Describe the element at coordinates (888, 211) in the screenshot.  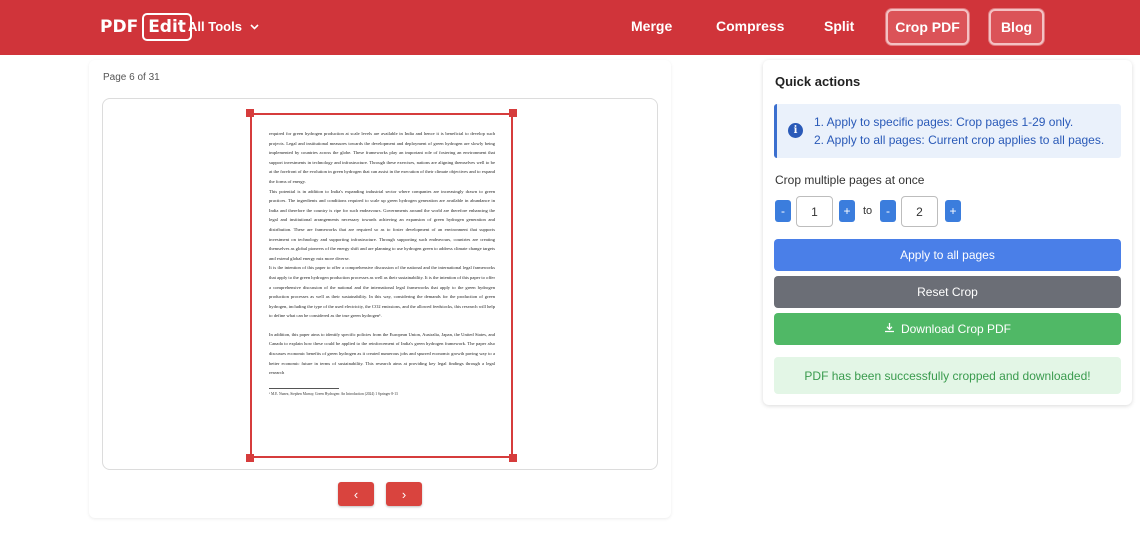
I see `to-decrement-button: -` at that location.